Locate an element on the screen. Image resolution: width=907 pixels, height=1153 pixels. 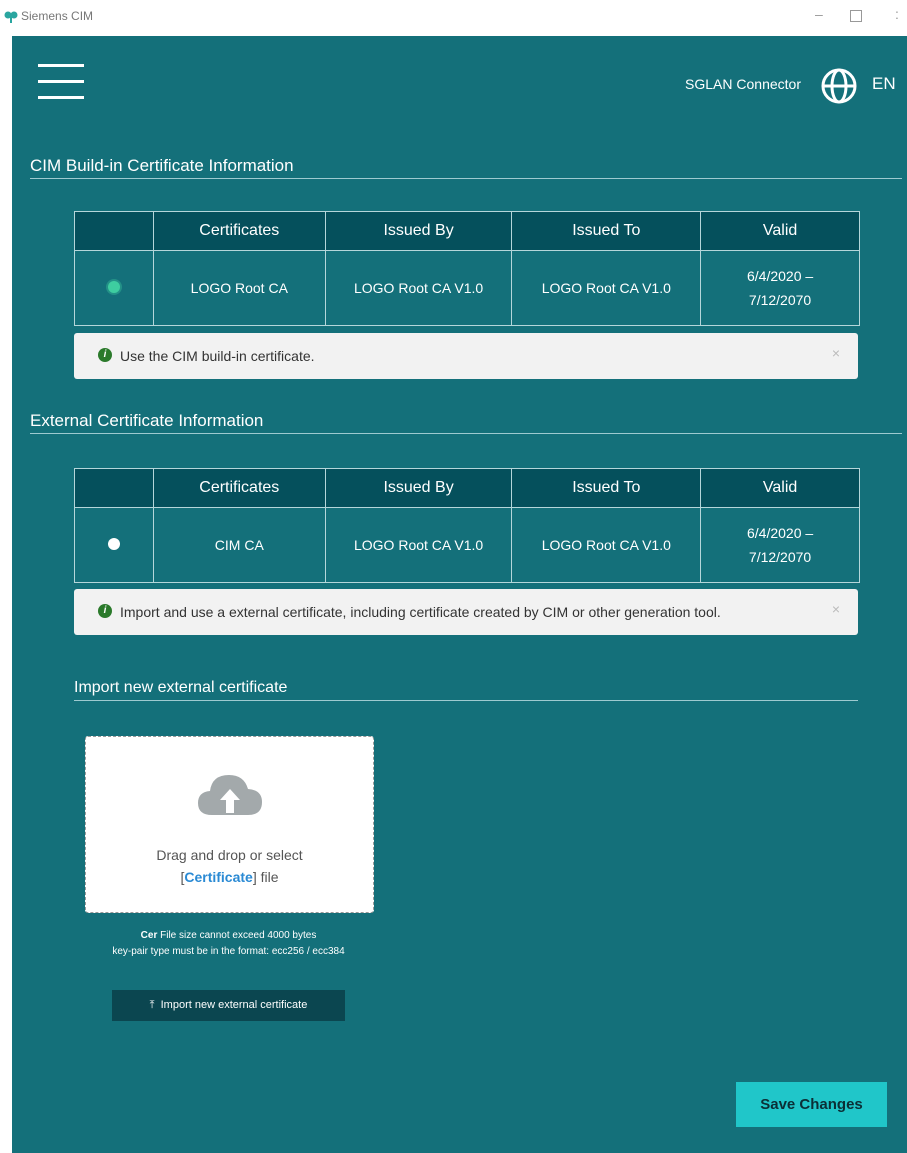
dropzone-file-type: [Certificate] file is located at coordinates (229, 877).